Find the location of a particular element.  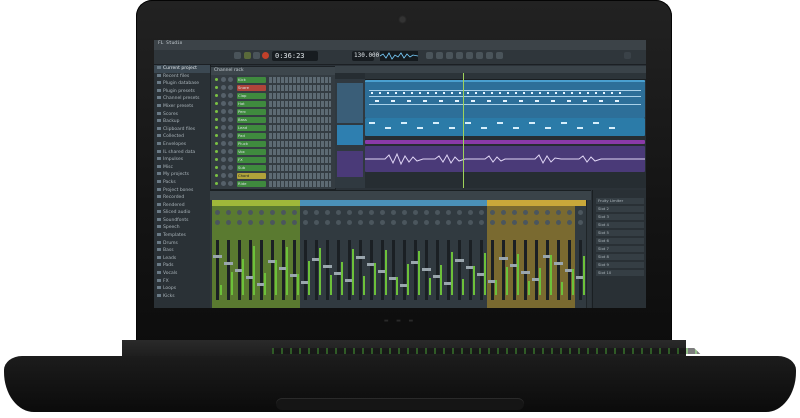

browser-item: Misc is located at coordinates (182, 168).